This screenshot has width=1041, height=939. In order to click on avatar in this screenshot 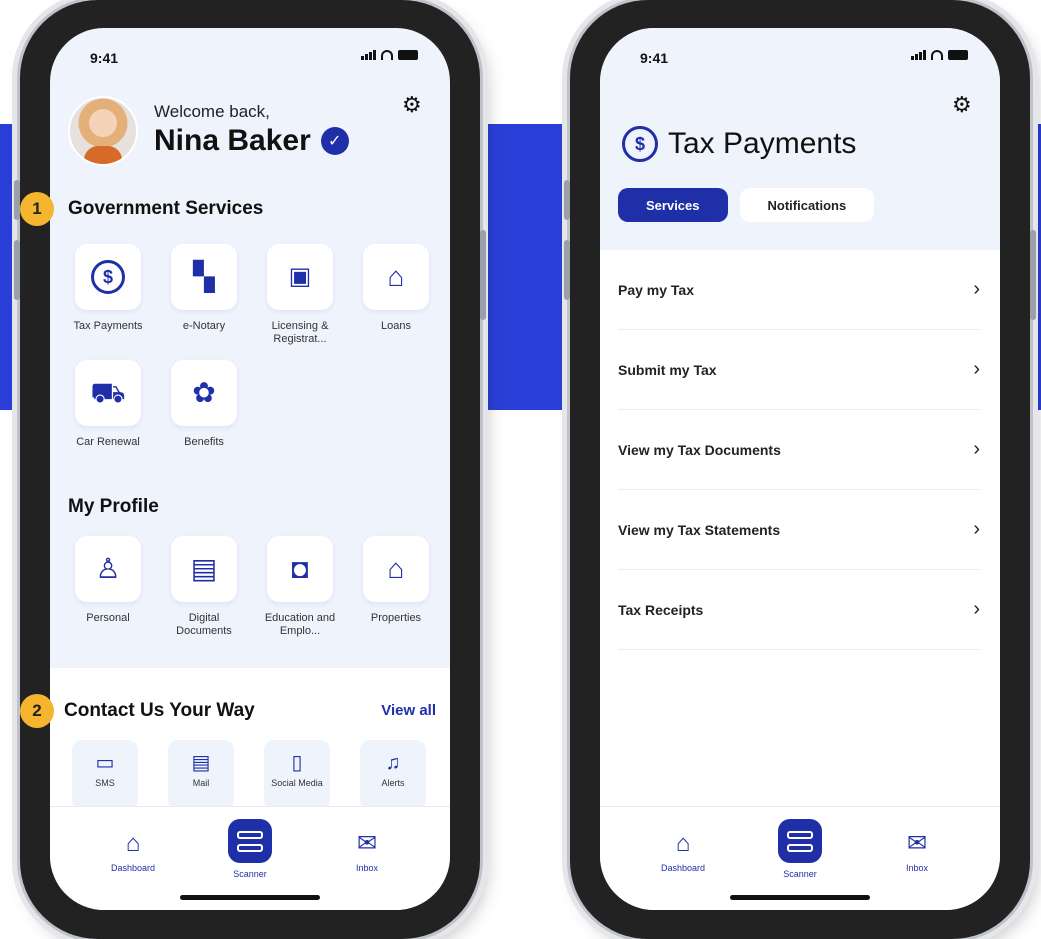, I will do `click(103, 131)`.